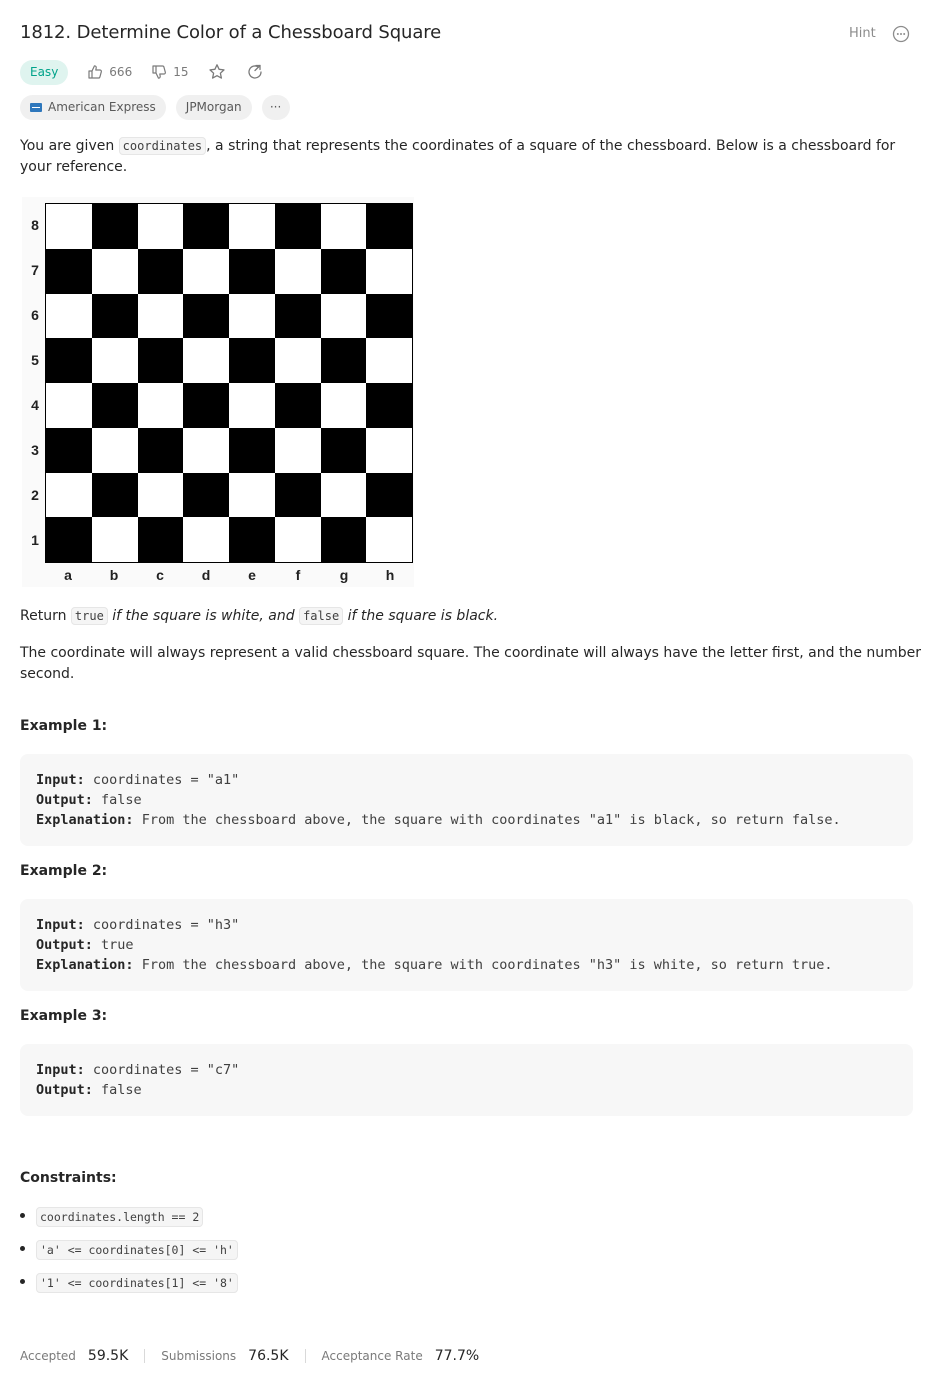 The width and height of the screenshot is (933, 1381). Describe the element at coordinates (457, 1356) in the screenshot. I see `acceptance-rate-value: 77.7%` at that location.